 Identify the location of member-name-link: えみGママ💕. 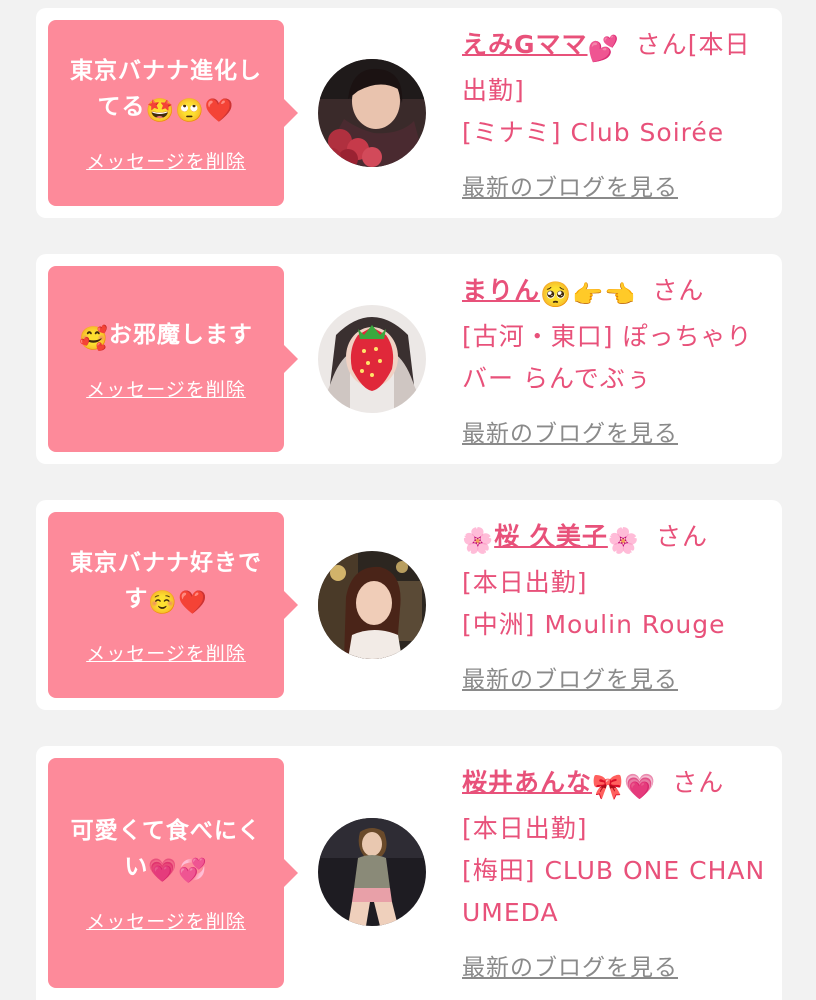
(541, 46).